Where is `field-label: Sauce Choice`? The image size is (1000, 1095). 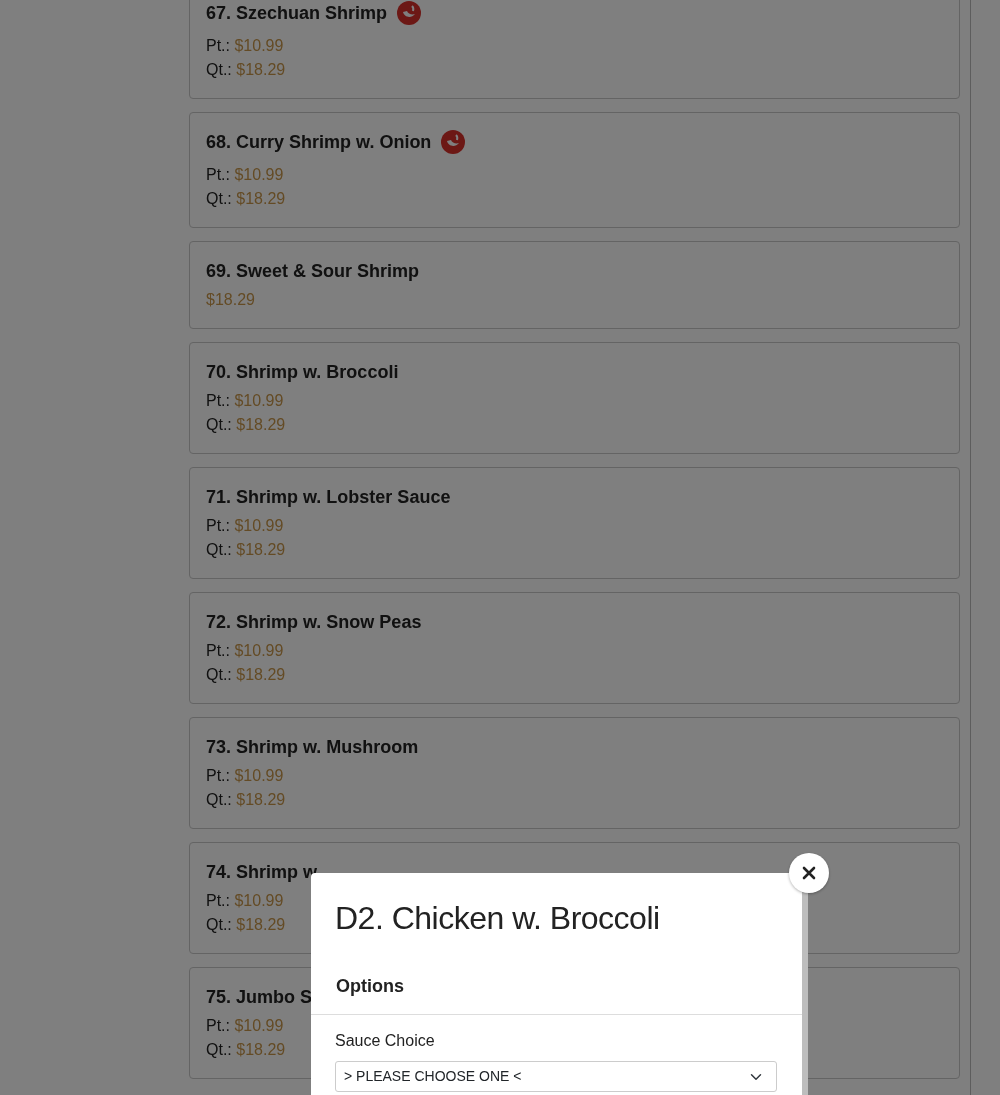
field-label: Sauce Choice is located at coordinates (385, 1041).